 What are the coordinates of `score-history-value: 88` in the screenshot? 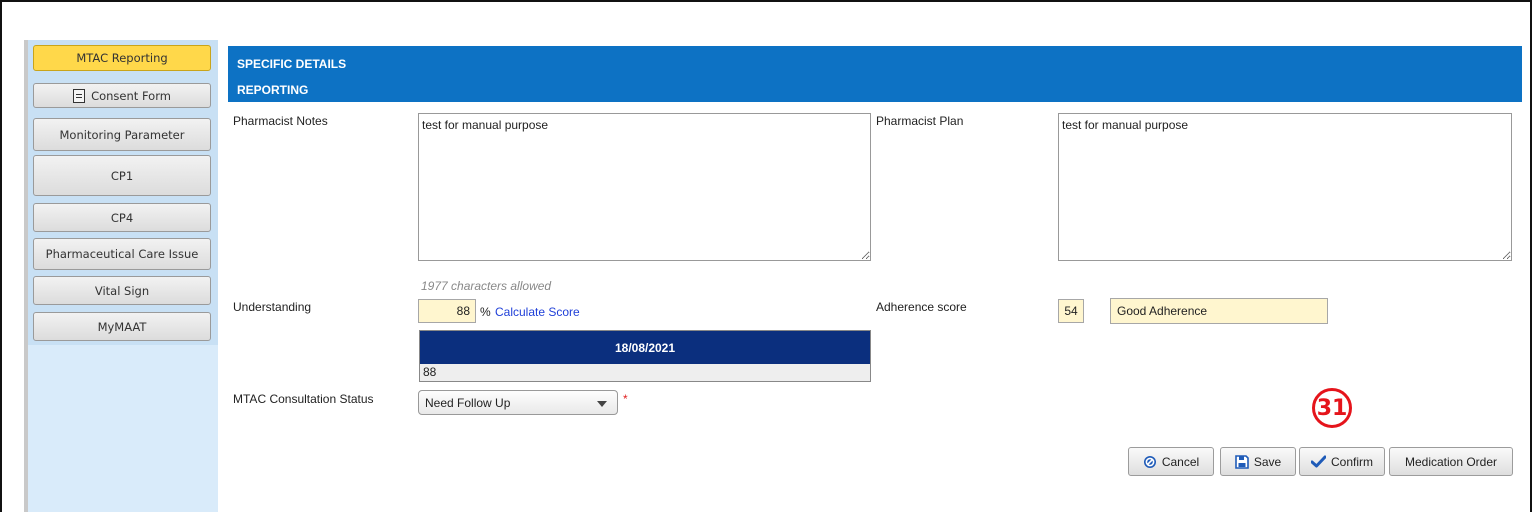 It's located at (645, 372).